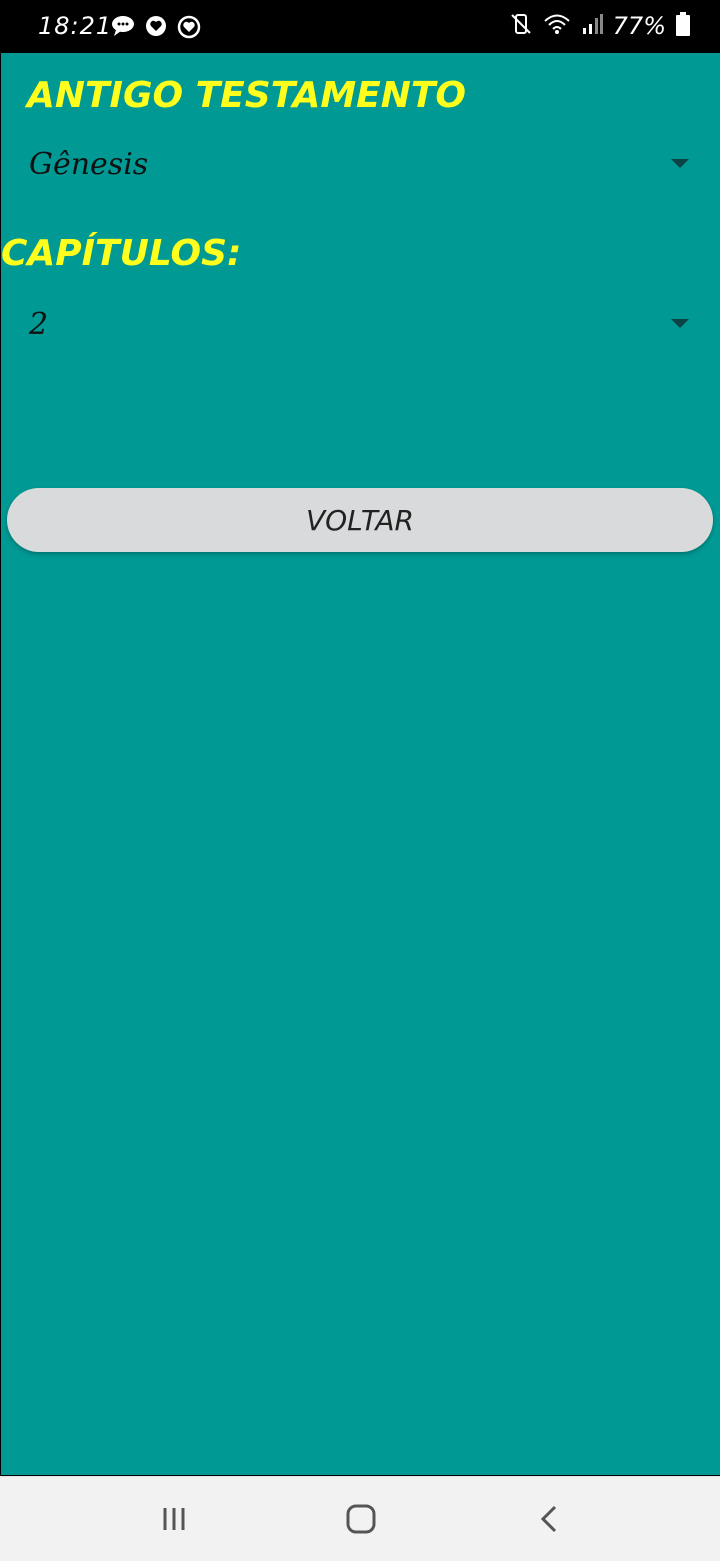 The image size is (720, 1561). I want to click on home-icon, so click(361, 1519).